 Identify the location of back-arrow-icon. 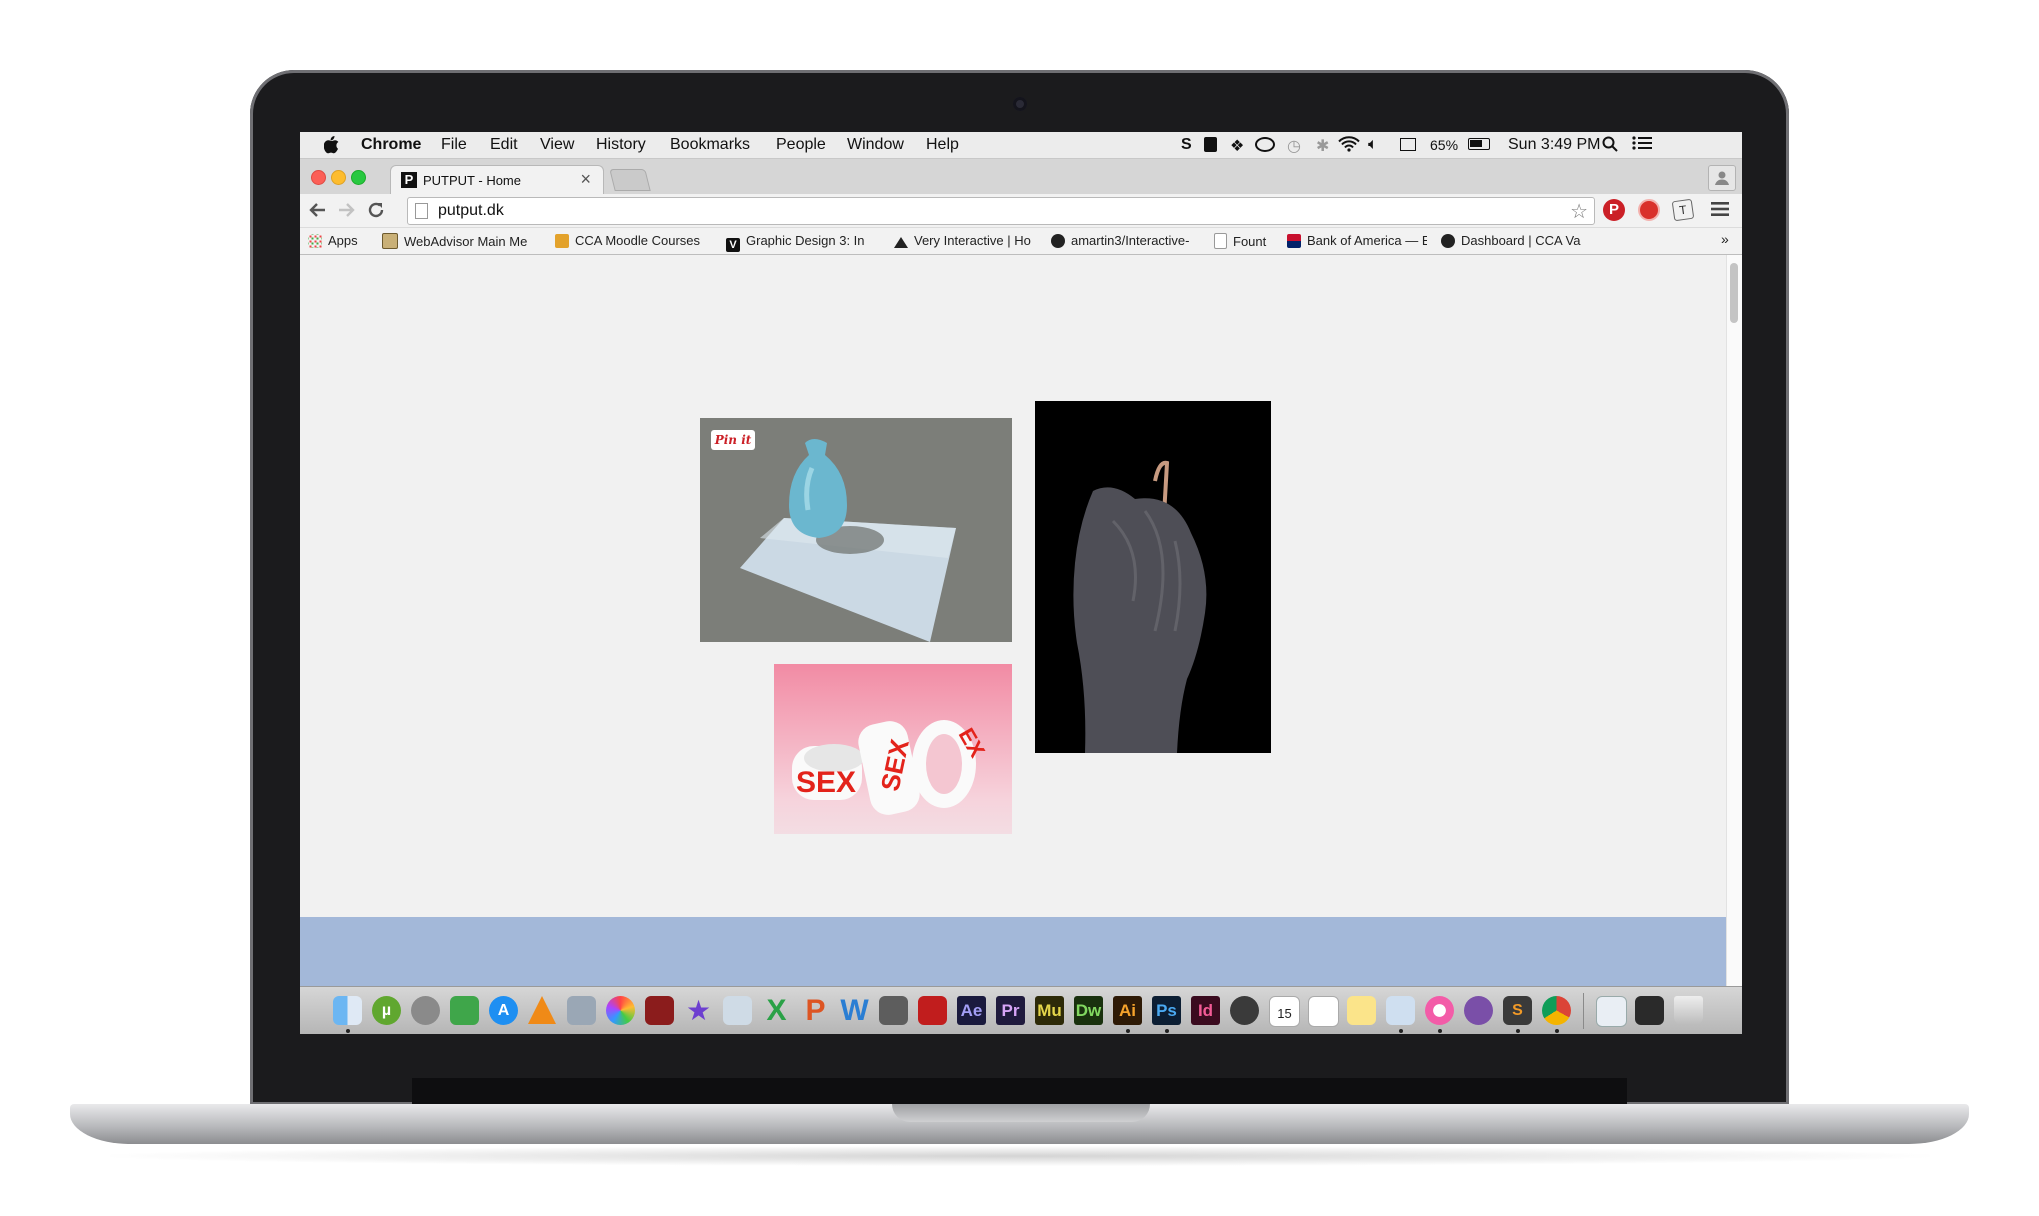
(317, 210).